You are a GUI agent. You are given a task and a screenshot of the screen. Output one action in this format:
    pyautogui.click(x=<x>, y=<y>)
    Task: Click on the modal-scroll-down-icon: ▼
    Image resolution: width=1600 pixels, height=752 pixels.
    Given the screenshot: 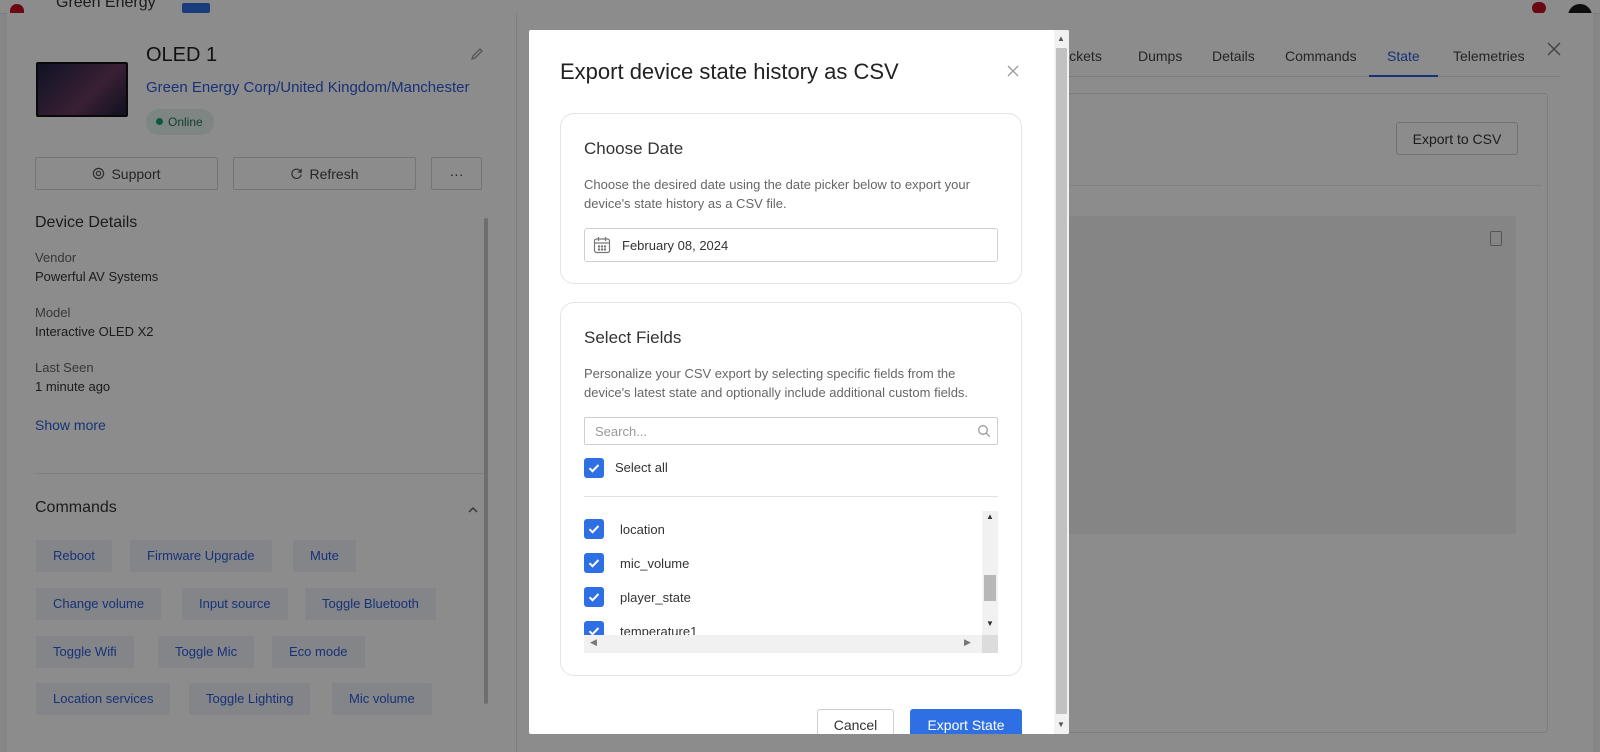 What is the action you would take?
    pyautogui.click(x=1061, y=724)
    